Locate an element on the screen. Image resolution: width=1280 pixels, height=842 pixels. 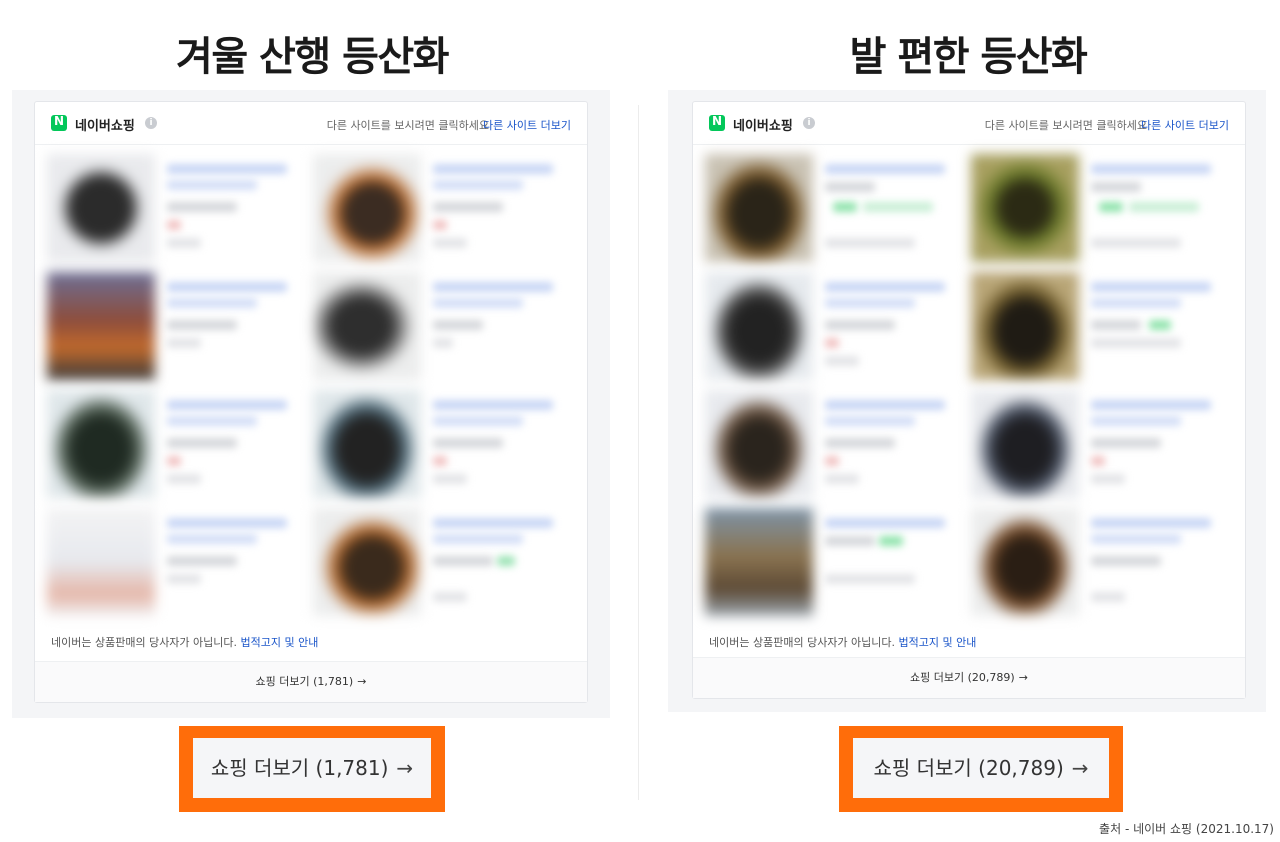
footer-label: 쇼핑 더보기 (1,781) is located at coordinates (304, 681).